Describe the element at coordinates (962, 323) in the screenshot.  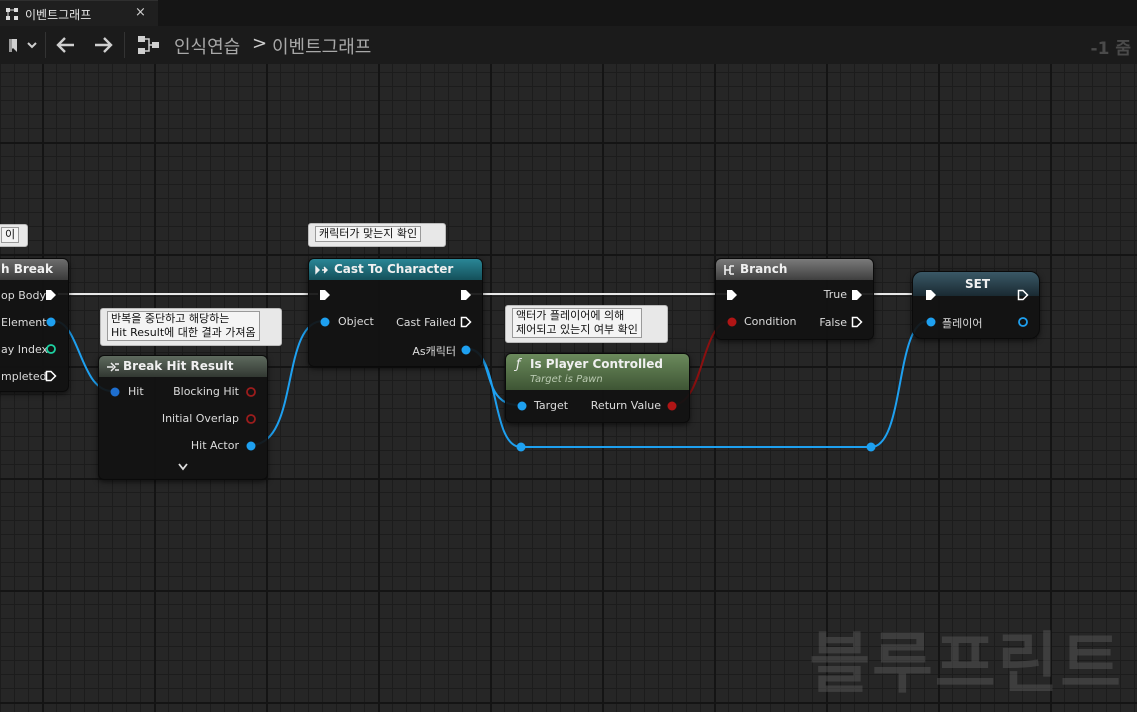
I see `pin-label: 플레이어` at that location.